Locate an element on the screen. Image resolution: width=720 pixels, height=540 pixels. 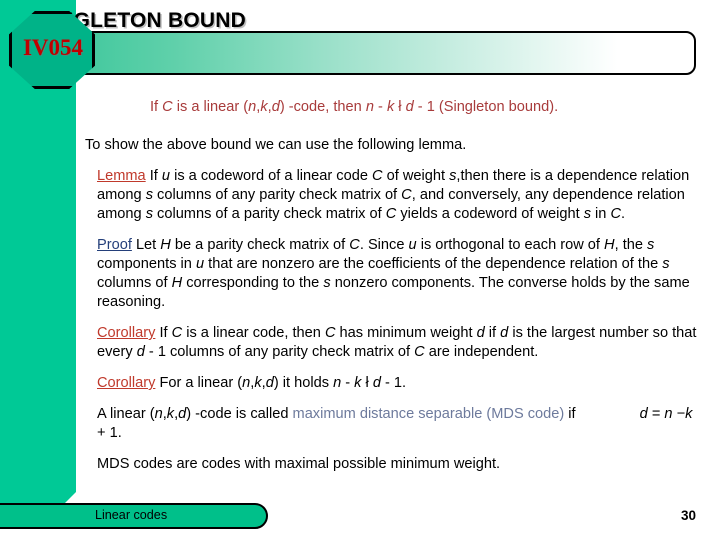
cor1-t7: are independent. is located at coordinates (481, 352).